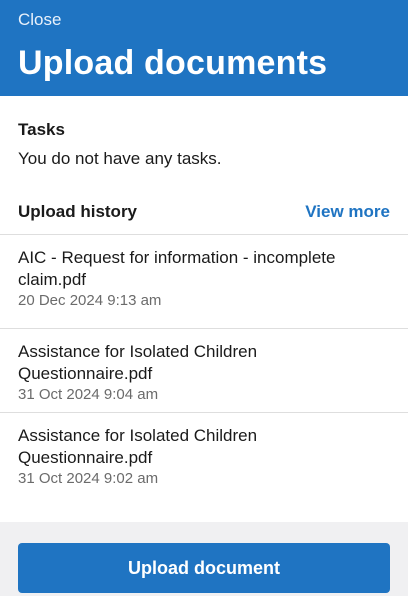 This screenshot has width=408, height=596. I want to click on page-title: Upload documents, so click(173, 63).